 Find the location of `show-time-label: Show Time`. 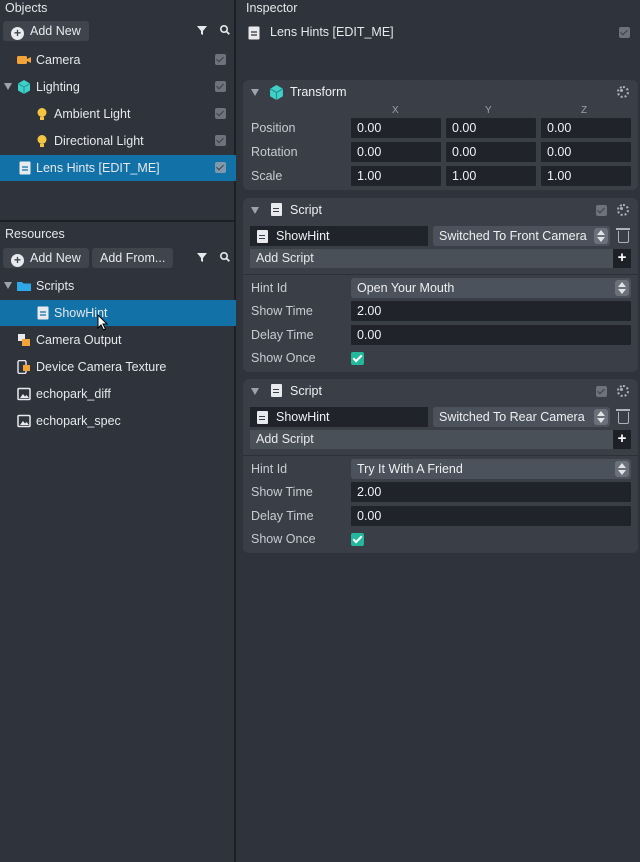

show-time-label: Show Time is located at coordinates (282, 492).